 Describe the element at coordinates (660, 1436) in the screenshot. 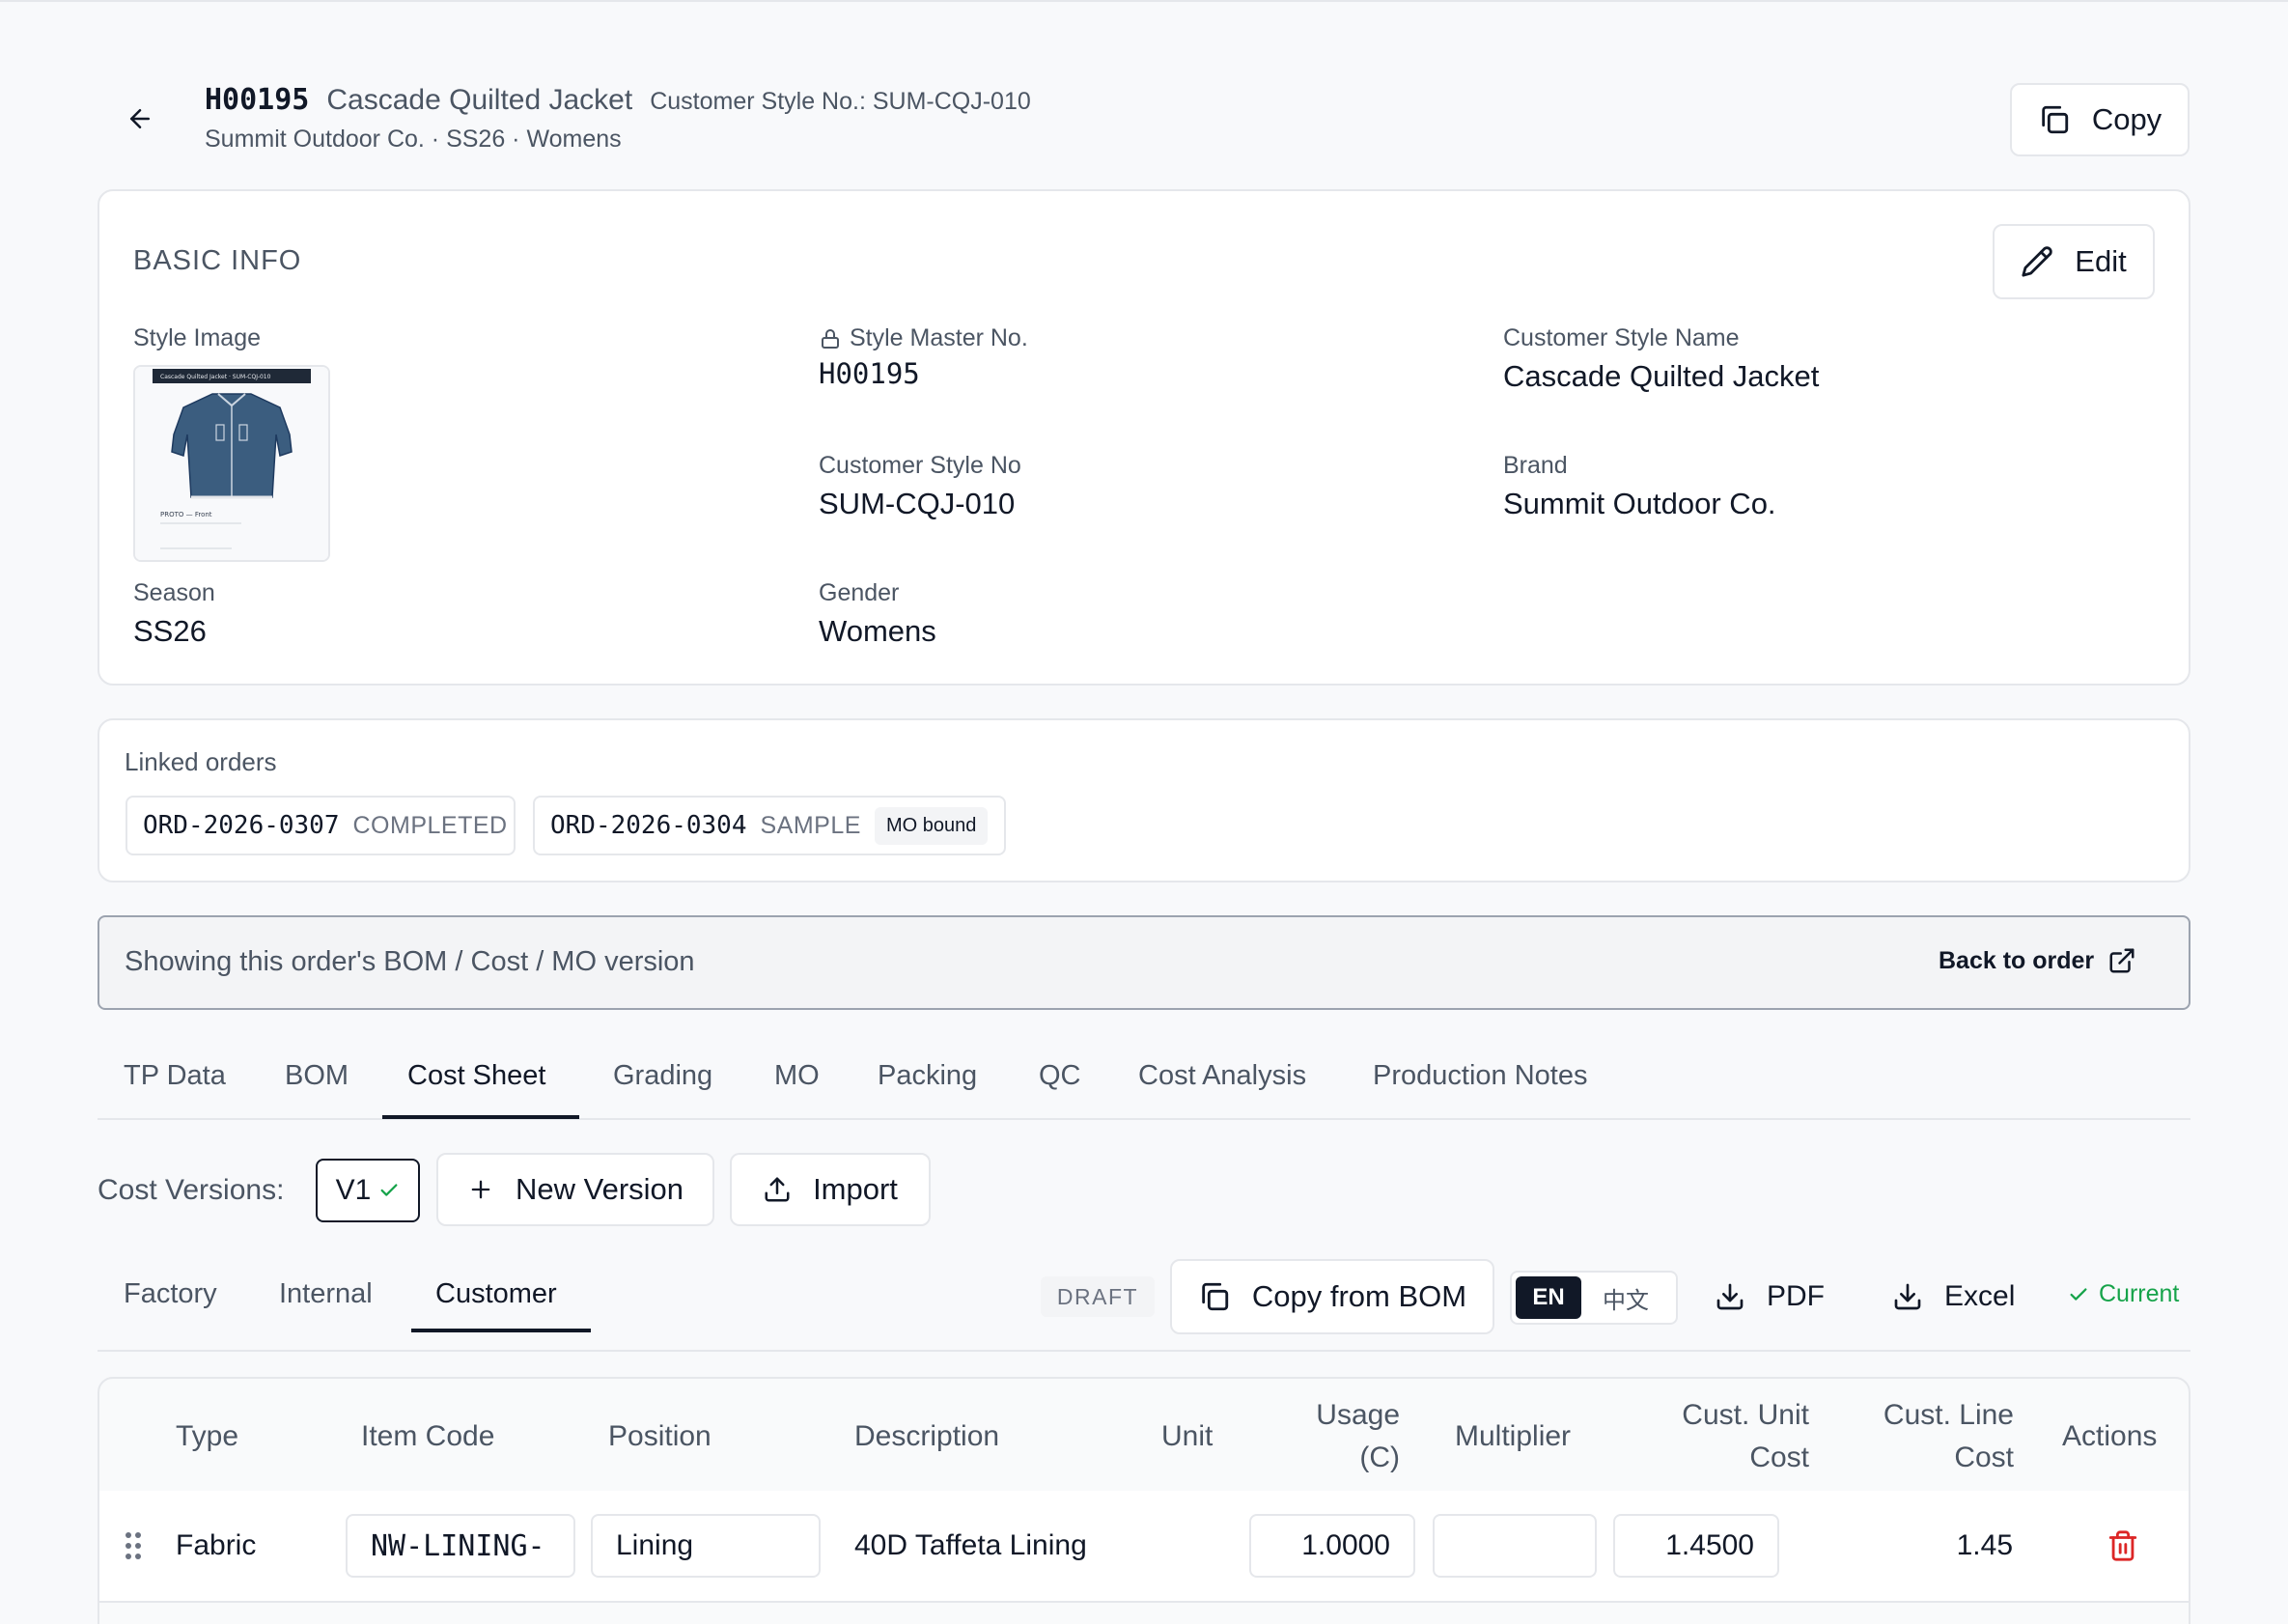

I see `column-header-position: Position` at that location.